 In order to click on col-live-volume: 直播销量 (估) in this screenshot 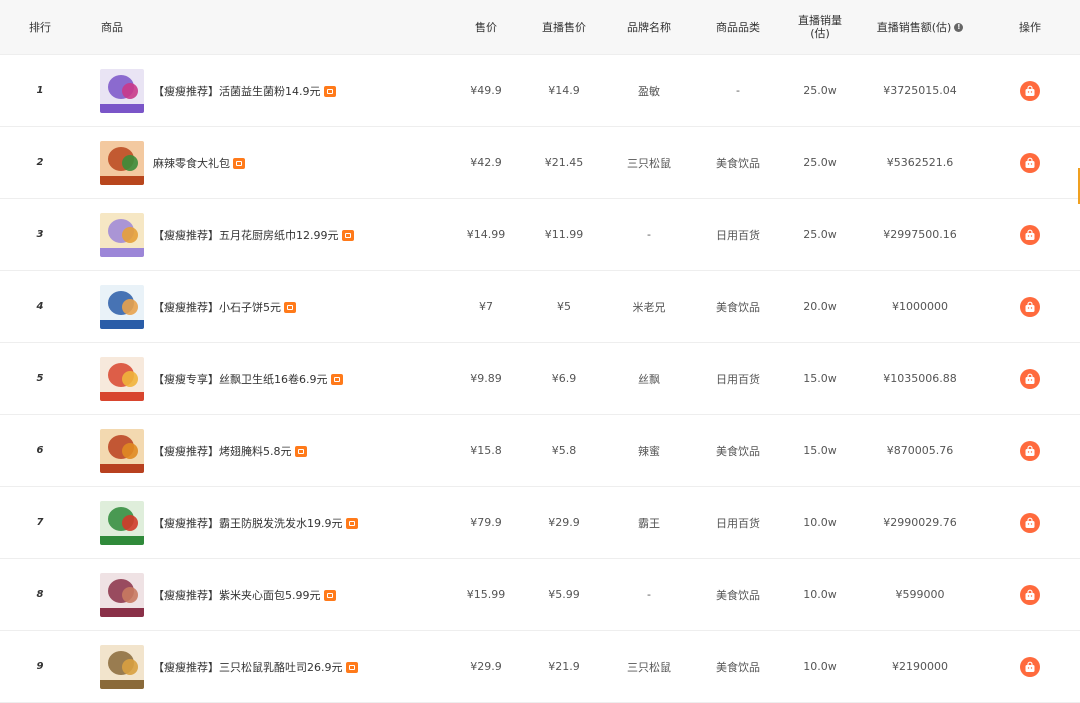, I will do `click(820, 27)`.